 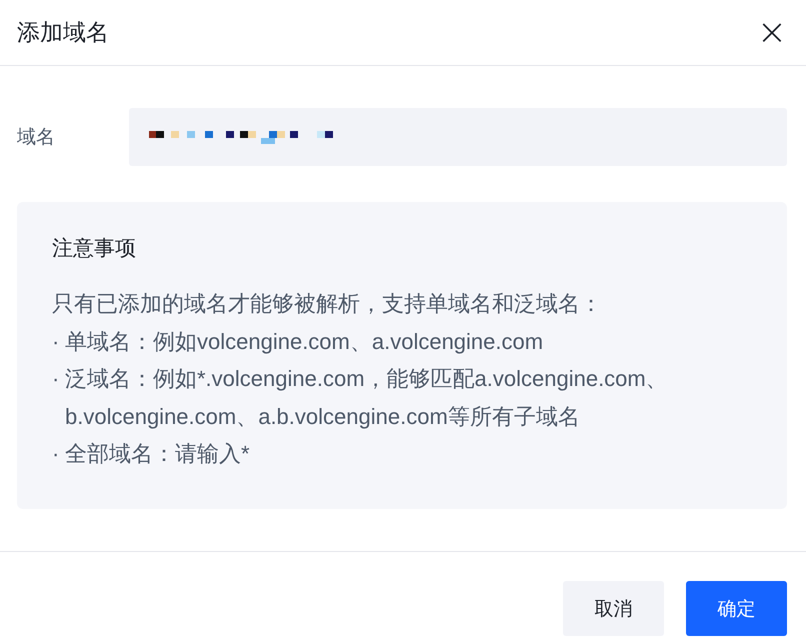 What do you see at coordinates (304, 342) in the screenshot?
I see `notice-line: 单域名：例如volcengine.com、a.volcengine.com` at bounding box center [304, 342].